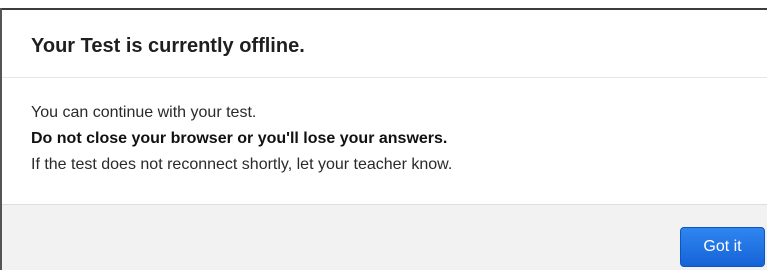  What do you see at coordinates (722, 247) in the screenshot?
I see `got-it-button: Got it` at bounding box center [722, 247].